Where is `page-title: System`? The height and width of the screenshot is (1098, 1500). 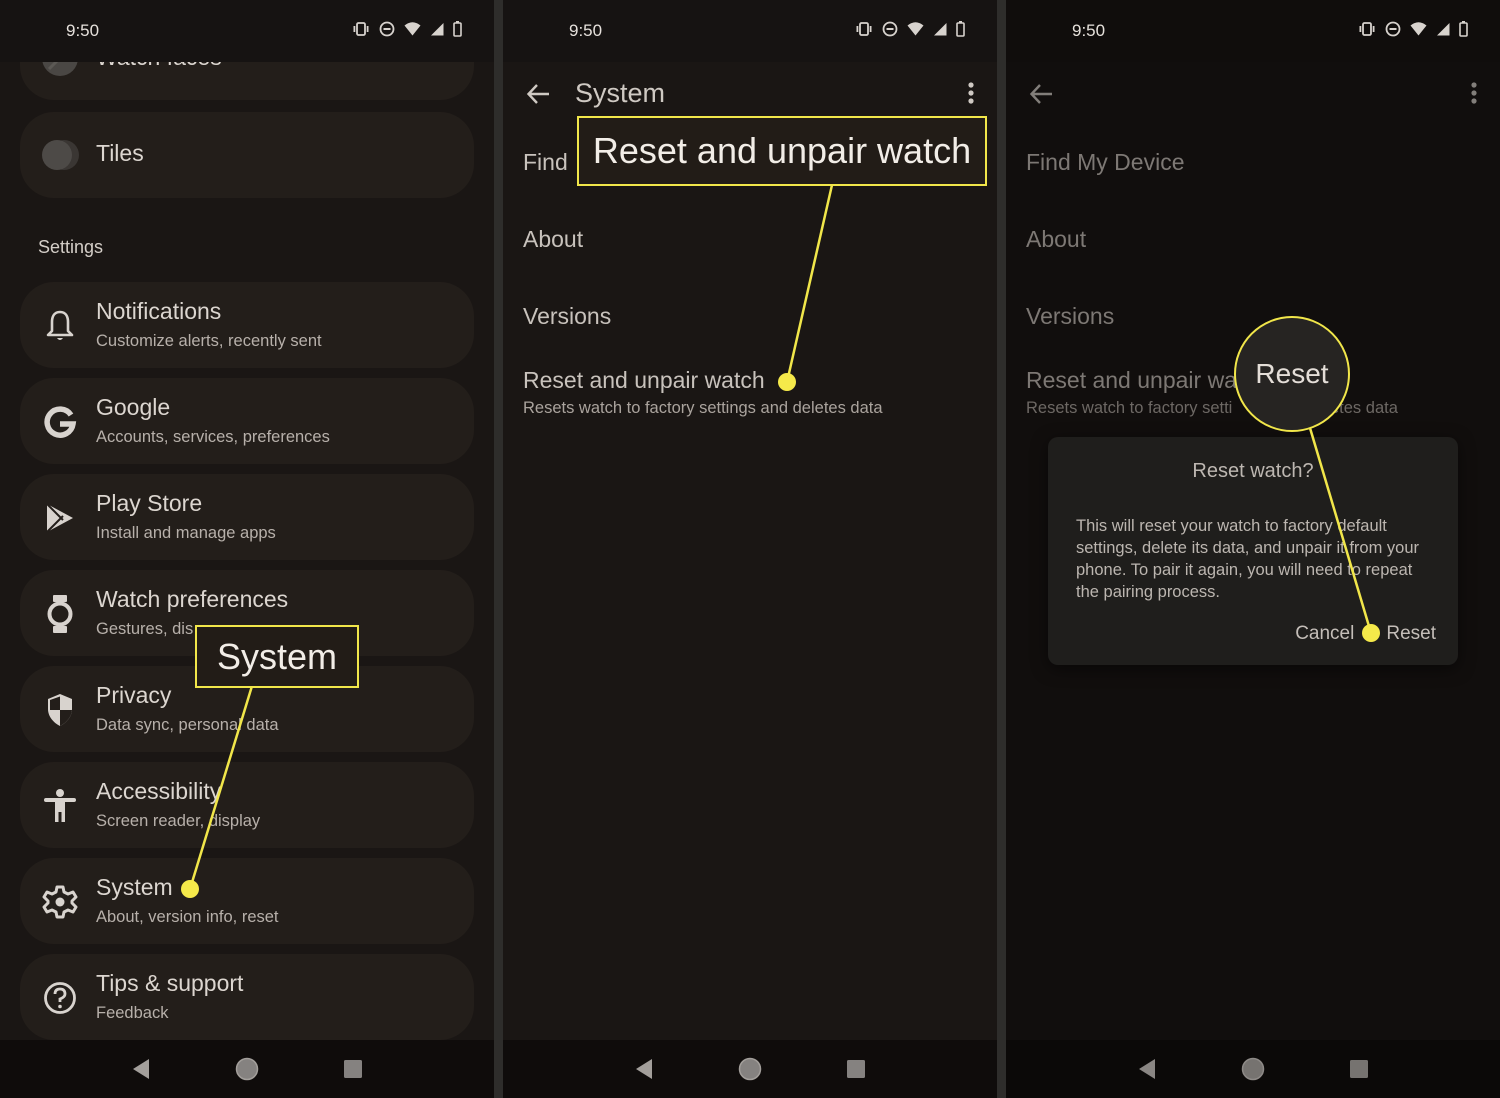
page-title: System is located at coordinates (620, 93).